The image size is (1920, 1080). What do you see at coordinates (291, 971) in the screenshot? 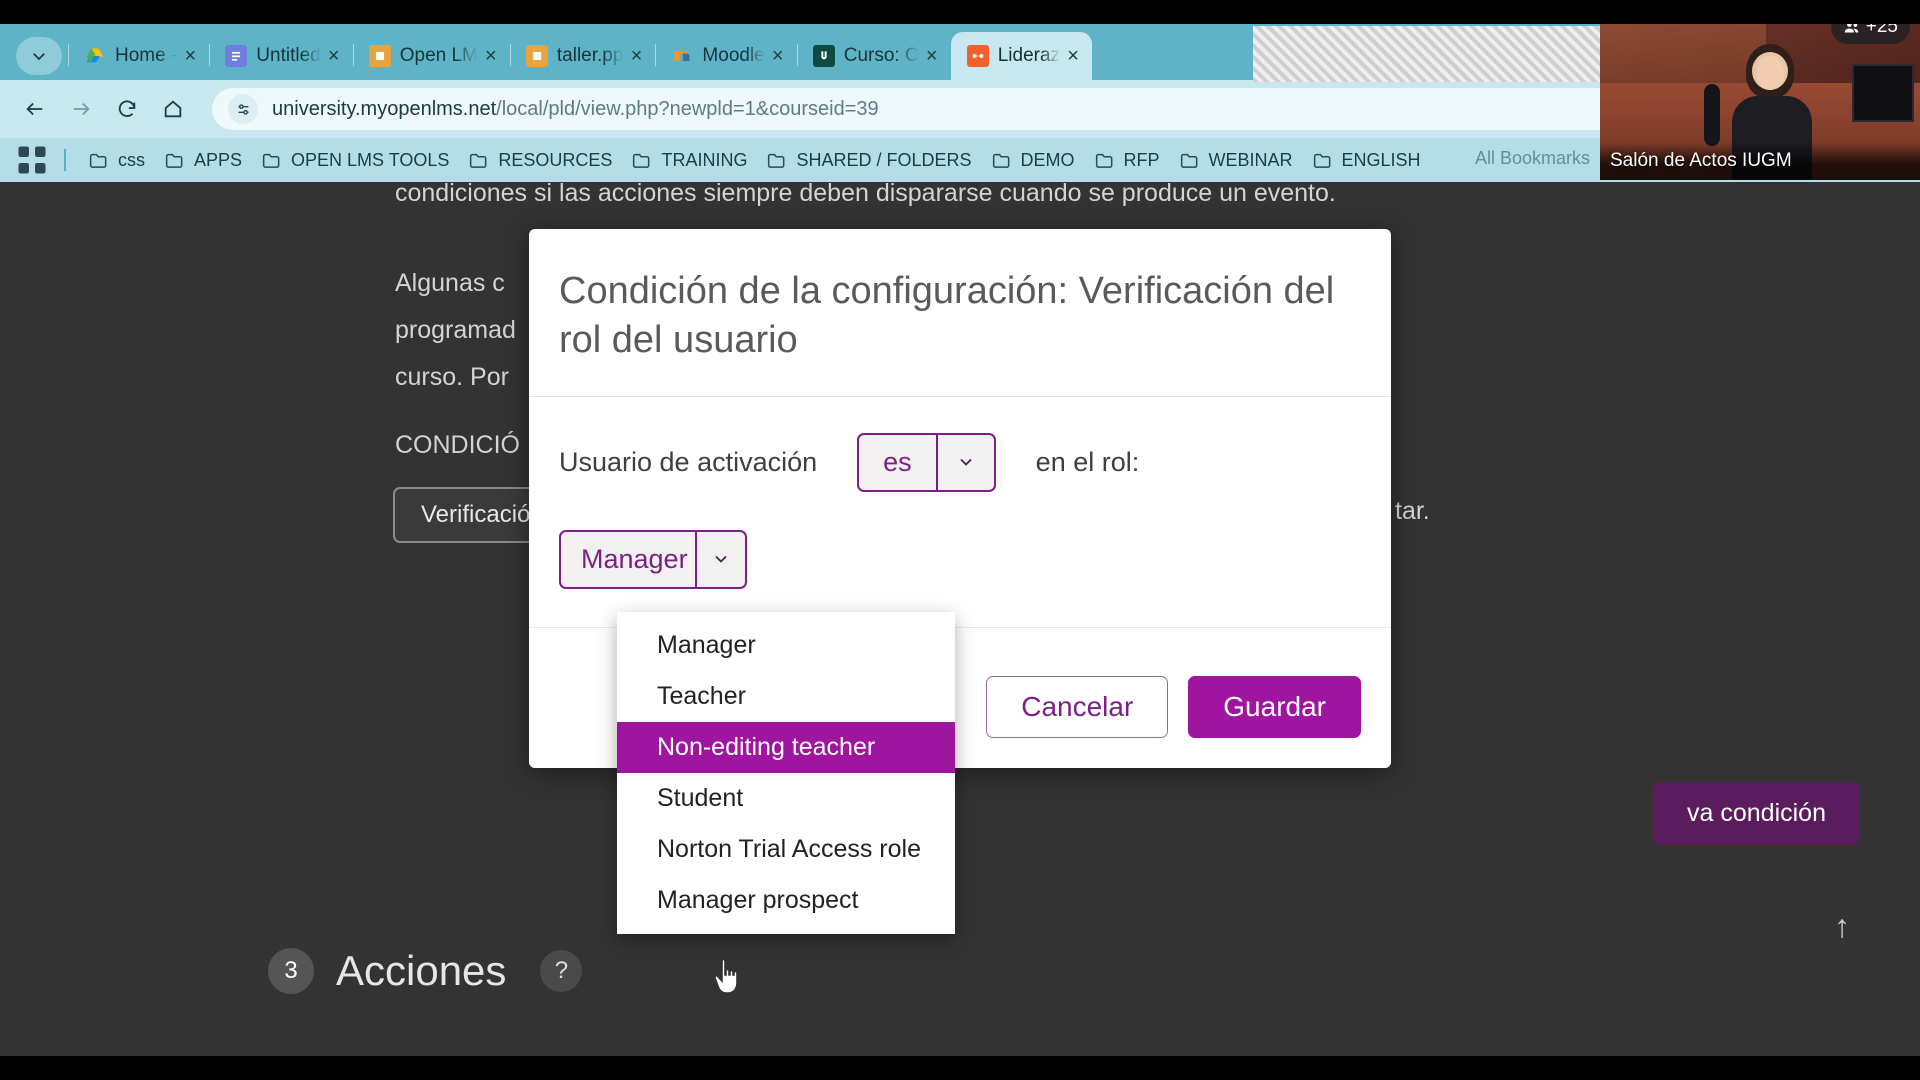
I see `section-number-badge: 3` at bounding box center [291, 971].